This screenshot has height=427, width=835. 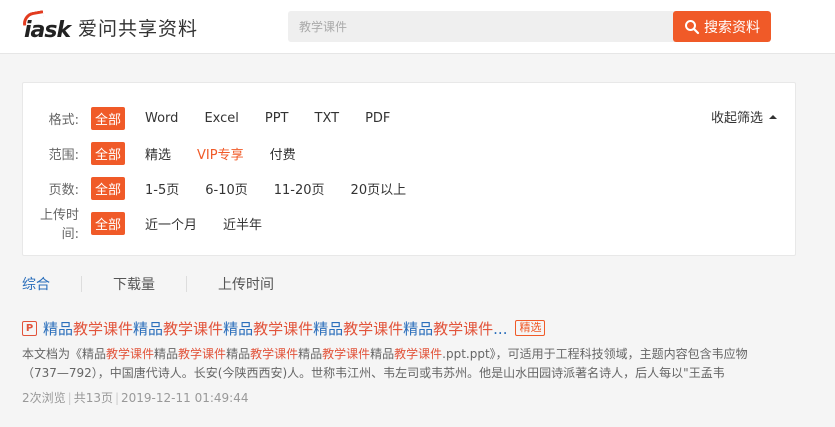 I want to click on result-meta: 2次浏览 | 共13页 | 2019-12-11 01:49:44, so click(x=422, y=397).